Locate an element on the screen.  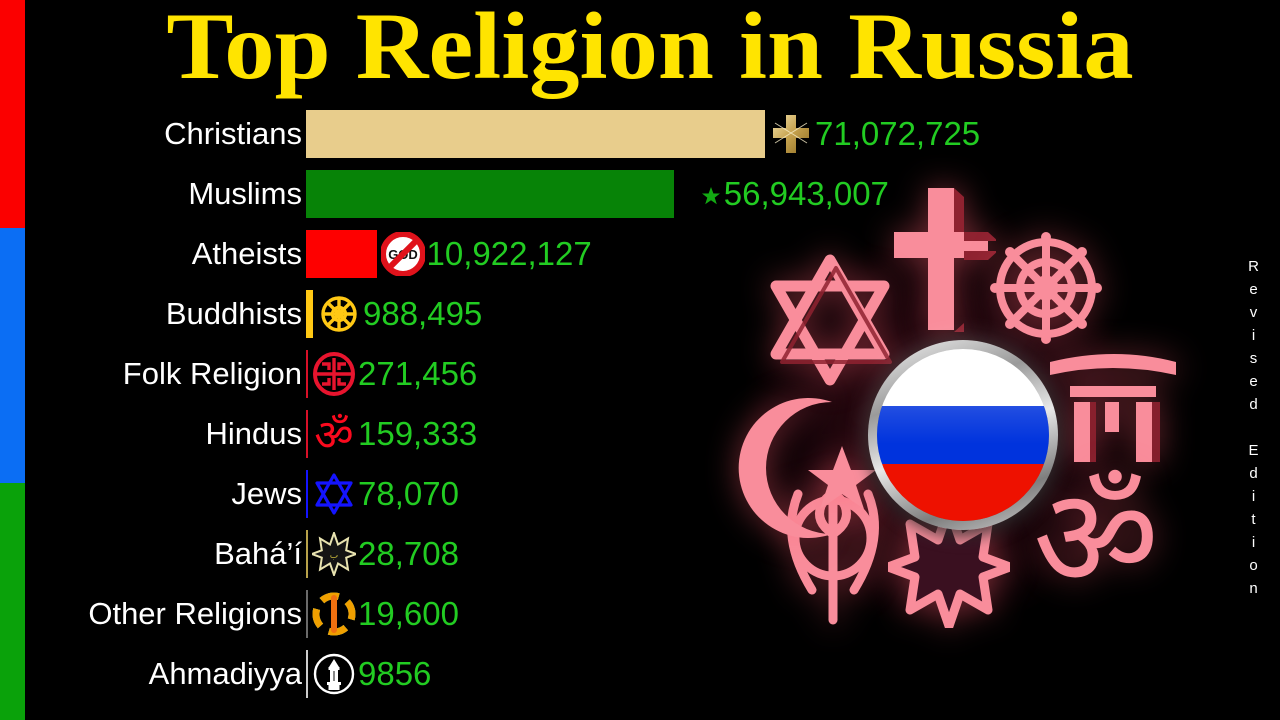
bar-value: 988,495 is located at coordinates (423, 313).